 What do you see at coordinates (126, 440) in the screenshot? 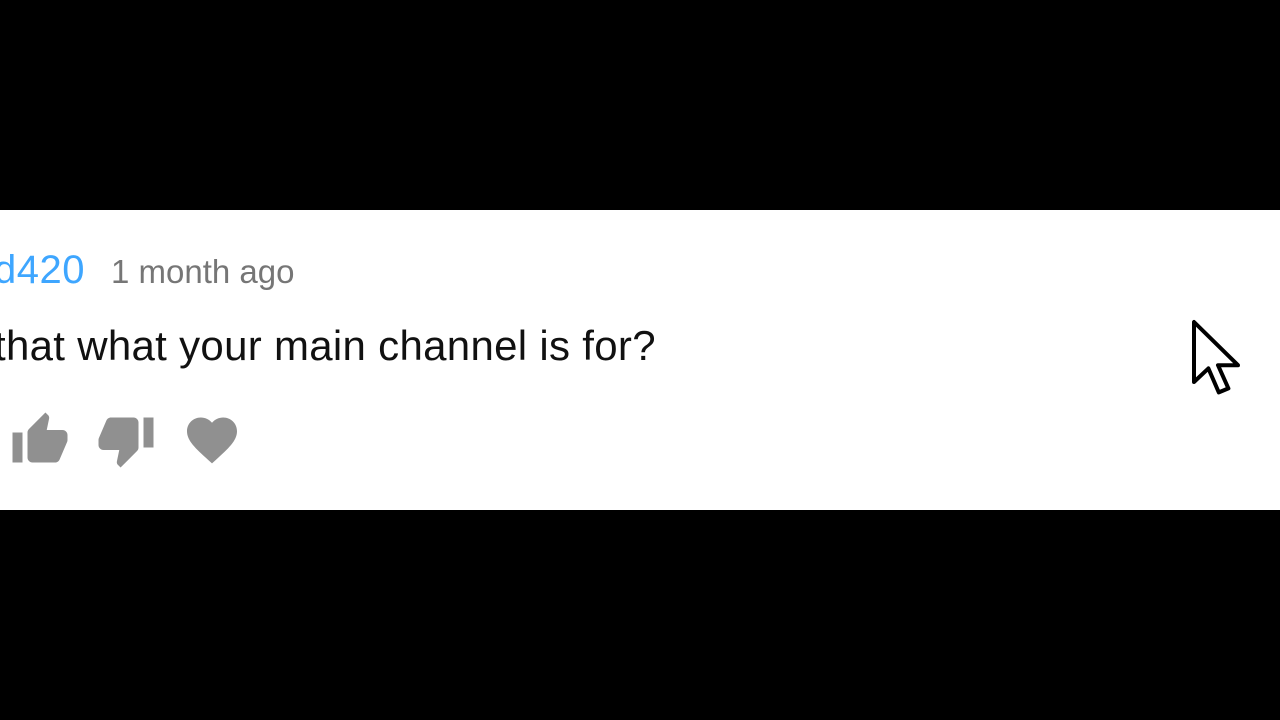
I see `thumbs-down-icon` at bounding box center [126, 440].